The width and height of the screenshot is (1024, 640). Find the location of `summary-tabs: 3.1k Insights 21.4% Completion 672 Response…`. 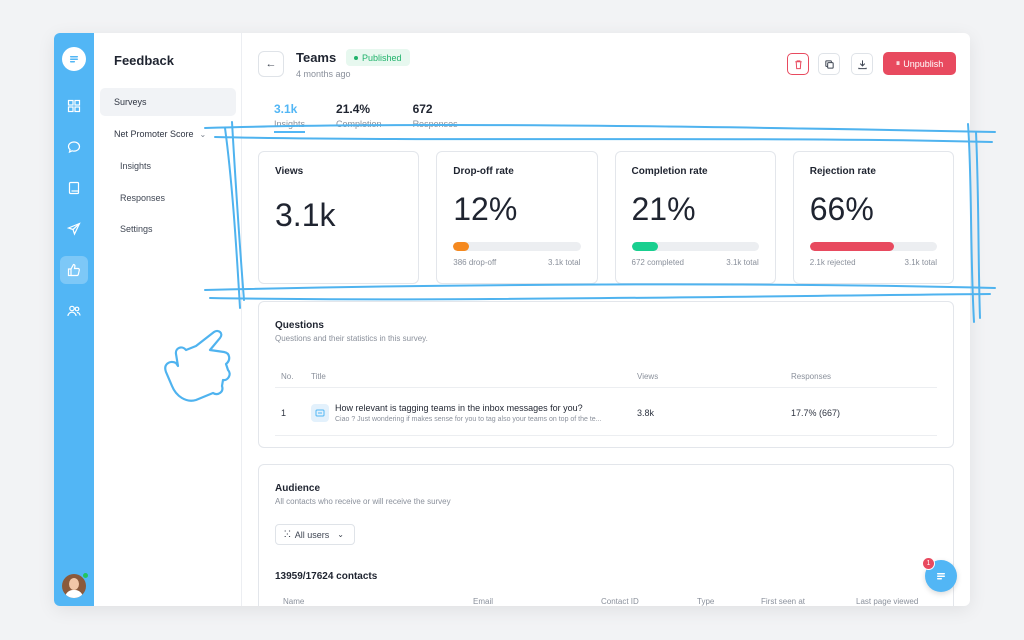

summary-tabs: 3.1k Insights 21.4% Completion 672 Response… is located at coordinates (366, 117).